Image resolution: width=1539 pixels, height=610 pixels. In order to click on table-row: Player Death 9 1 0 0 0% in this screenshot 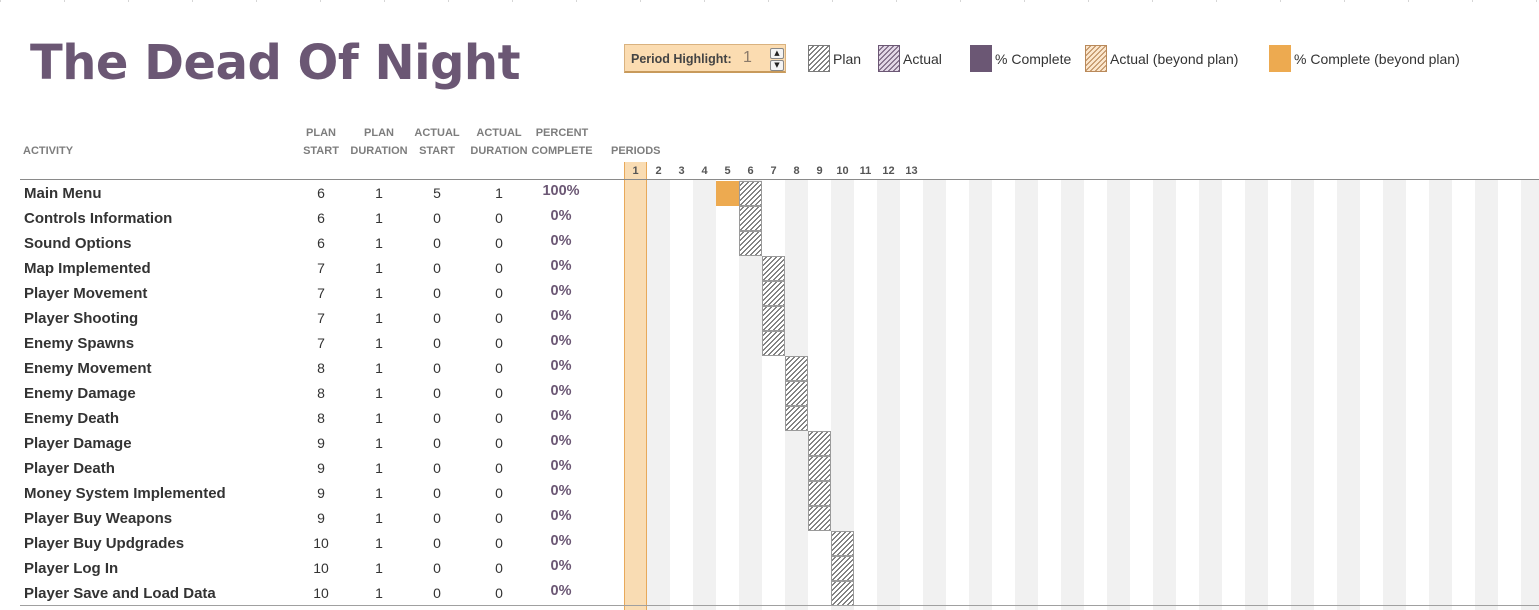, I will do `click(769, 468)`.